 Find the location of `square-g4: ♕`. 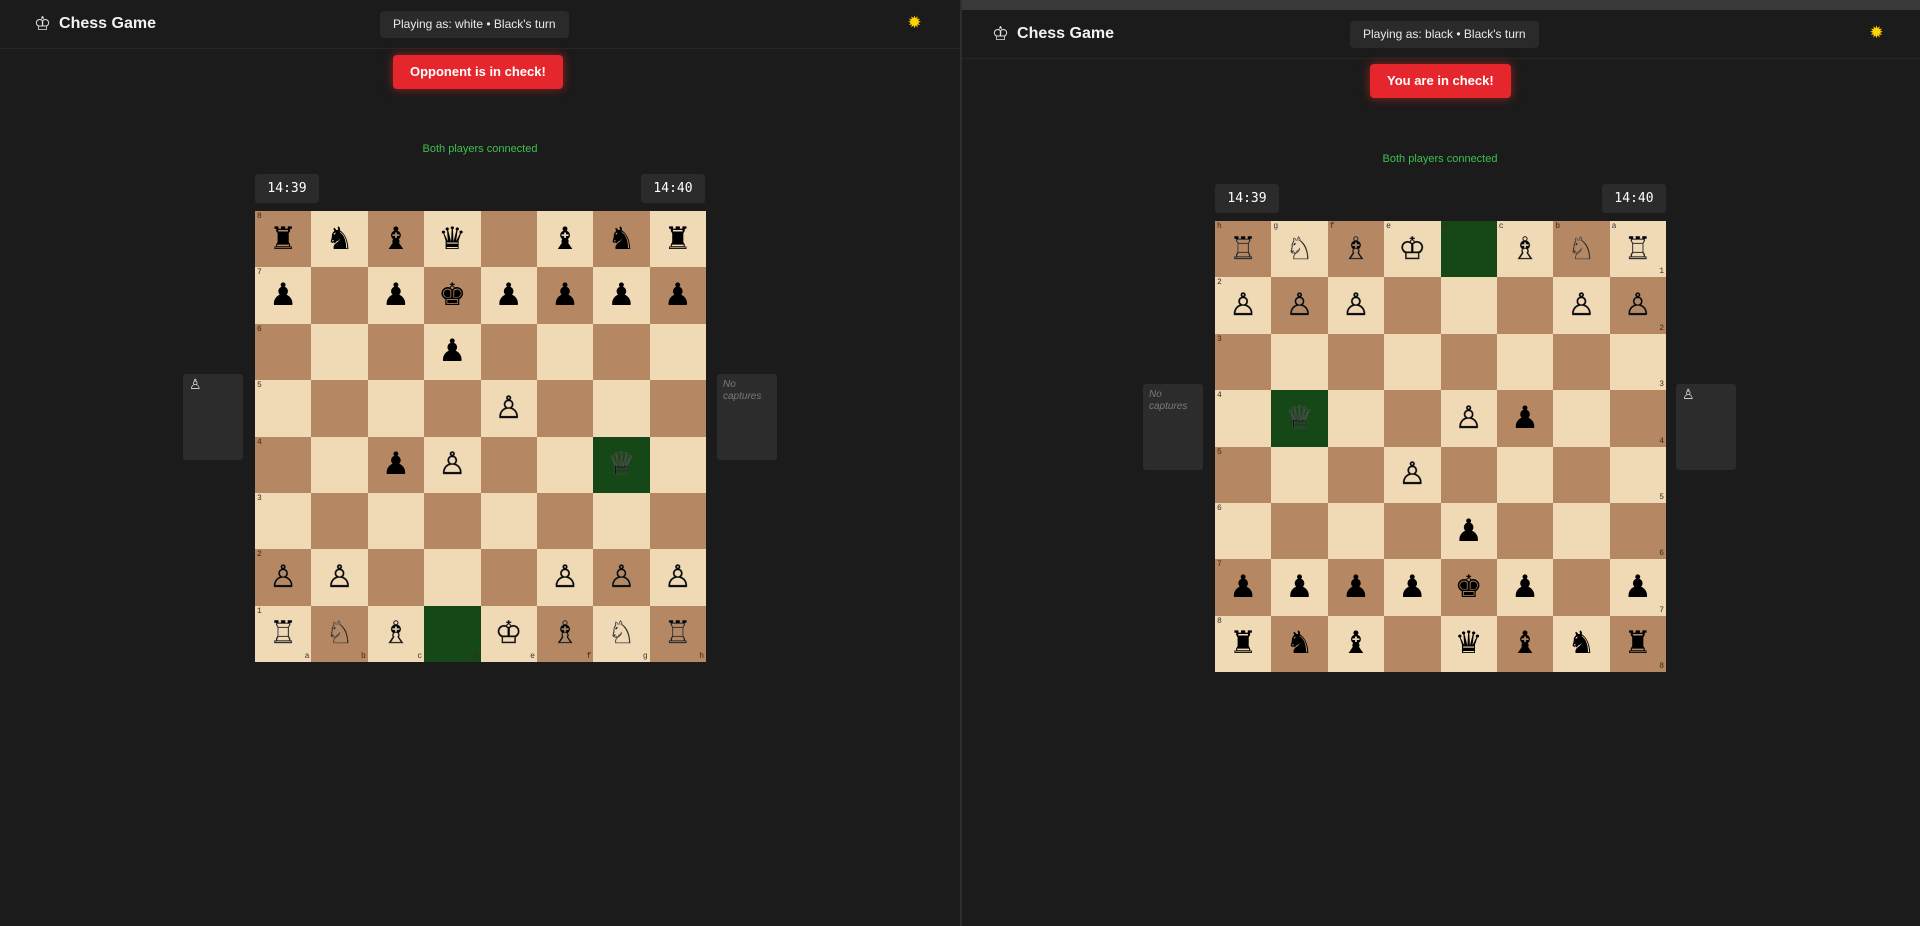

square-g4: ♕ is located at coordinates (621, 464).